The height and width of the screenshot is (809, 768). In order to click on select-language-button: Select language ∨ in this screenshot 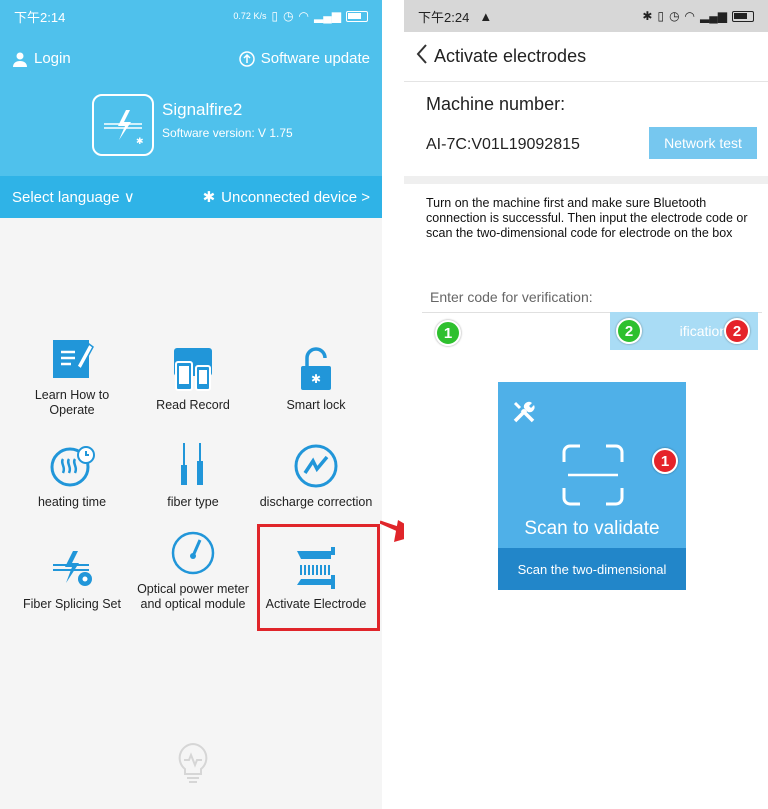, I will do `click(107, 197)`.